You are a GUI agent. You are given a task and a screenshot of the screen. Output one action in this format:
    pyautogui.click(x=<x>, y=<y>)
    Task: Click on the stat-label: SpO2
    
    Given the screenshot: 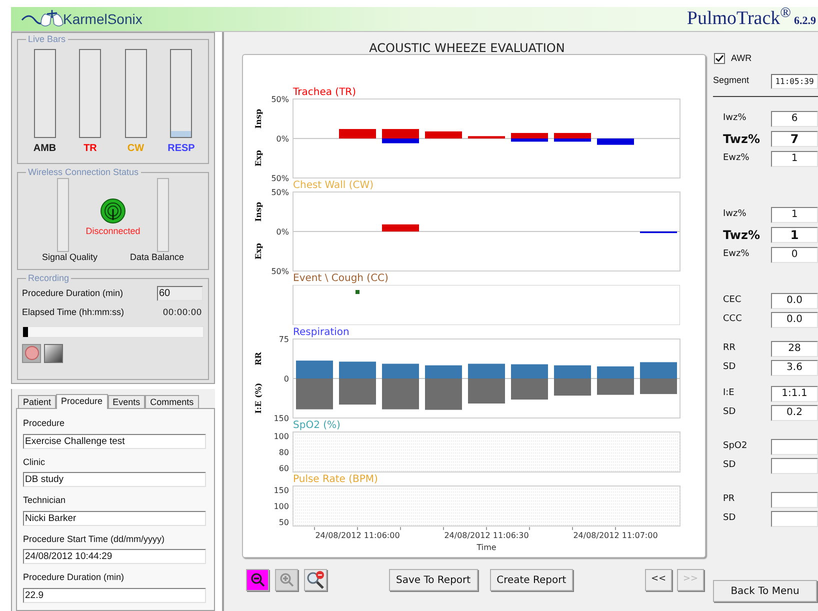 What is the action you would take?
    pyautogui.click(x=735, y=446)
    